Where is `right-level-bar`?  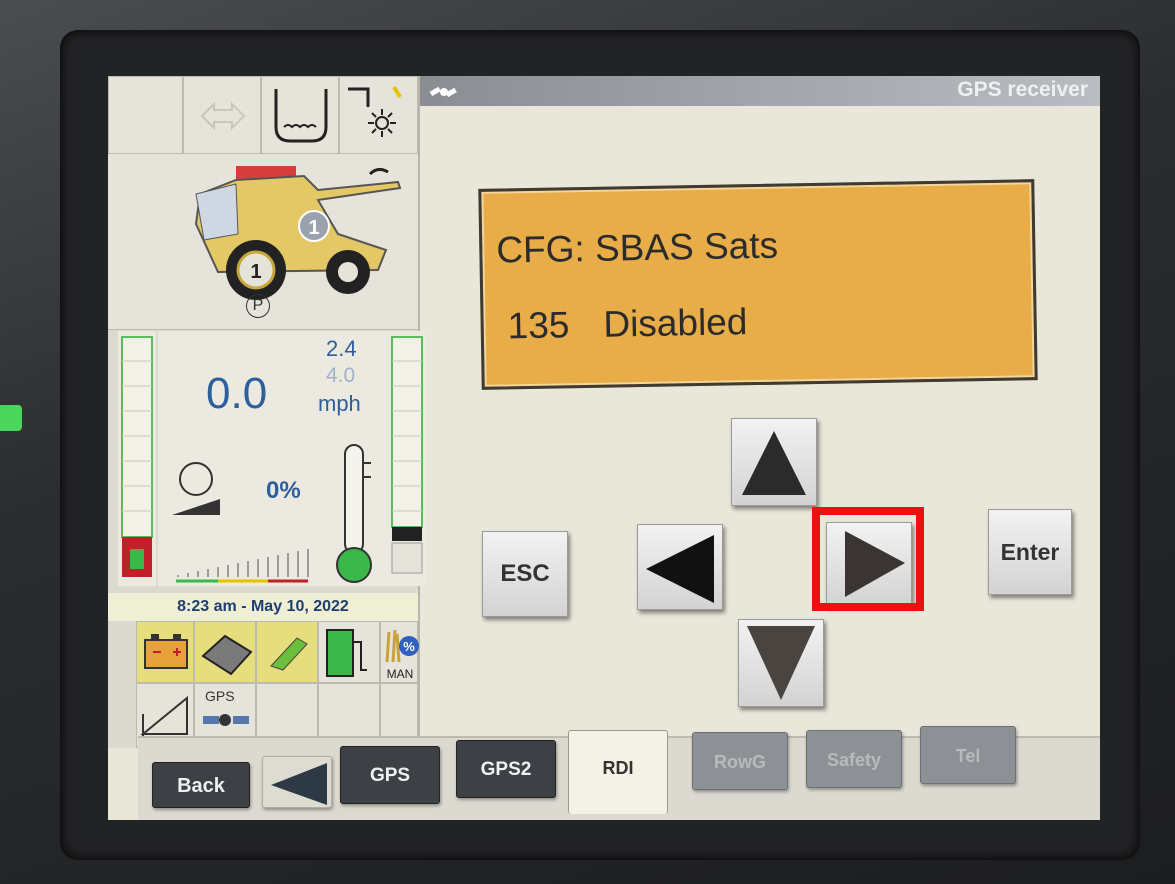
right-level-bar is located at coordinates (407, 458).